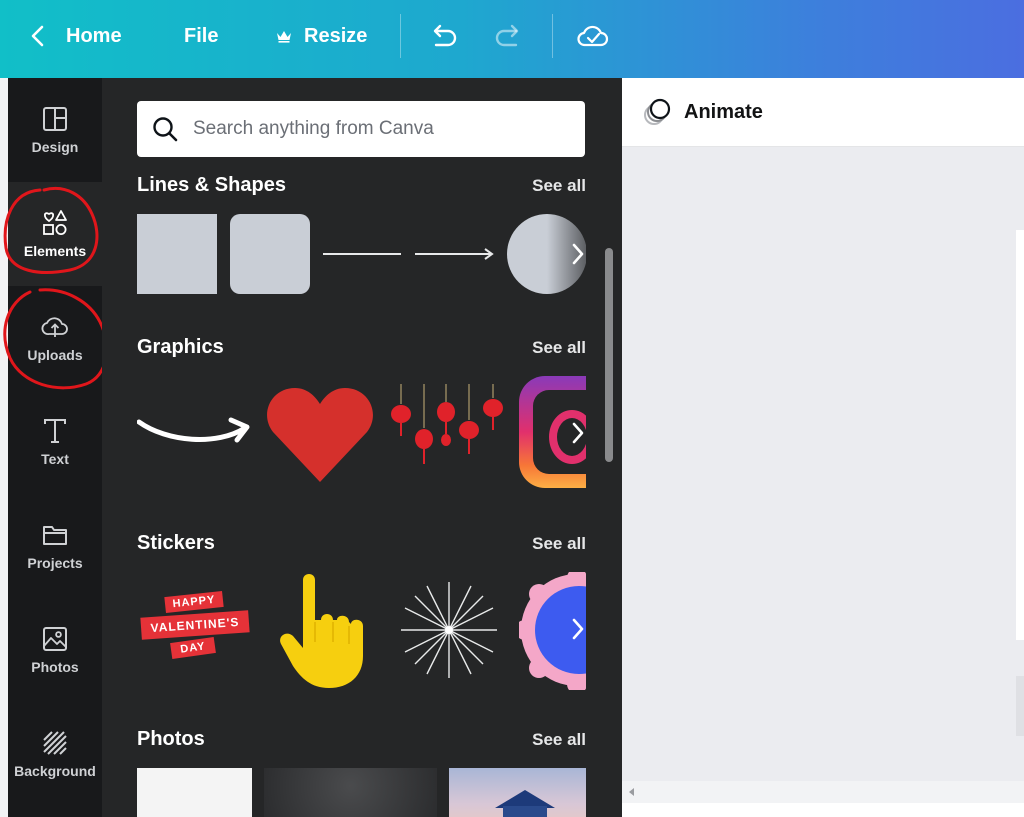 This screenshot has height=817, width=1024. What do you see at coordinates (322, 631) in the screenshot?
I see `pointing-hand-sticker` at bounding box center [322, 631].